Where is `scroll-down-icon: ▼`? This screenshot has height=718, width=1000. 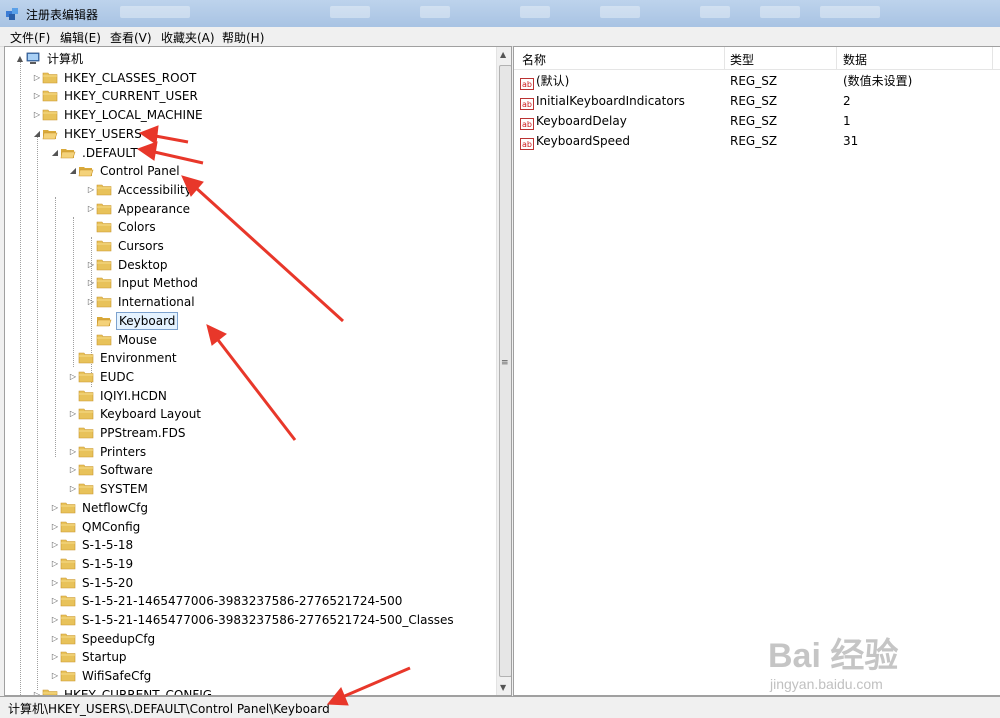
scroll-down-icon: ▼ is located at coordinates (503, 687).